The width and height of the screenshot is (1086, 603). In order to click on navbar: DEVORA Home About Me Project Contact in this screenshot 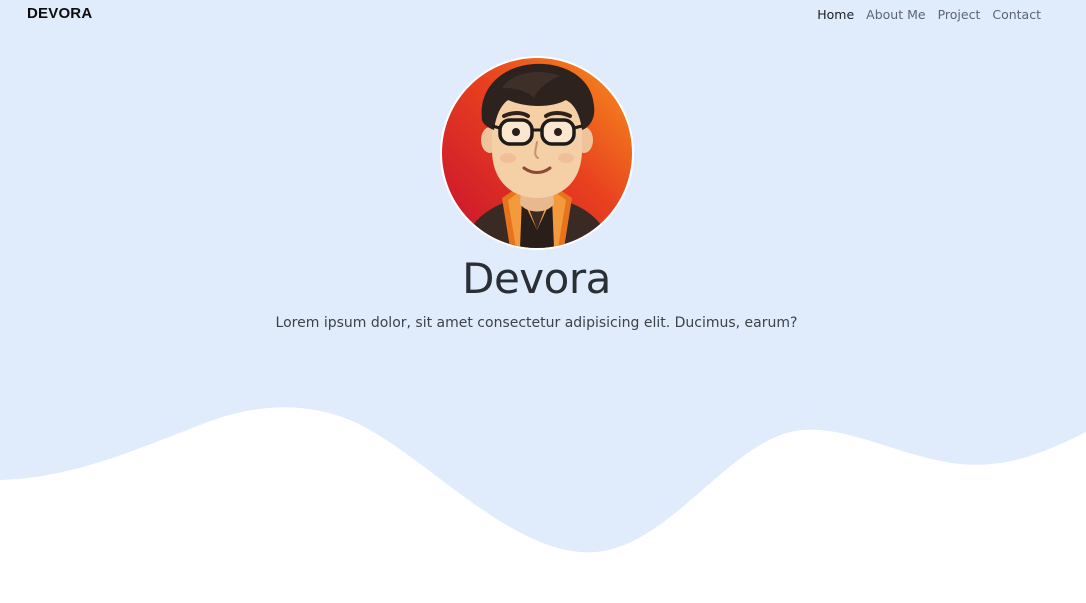, I will do `click(543, 14)`.